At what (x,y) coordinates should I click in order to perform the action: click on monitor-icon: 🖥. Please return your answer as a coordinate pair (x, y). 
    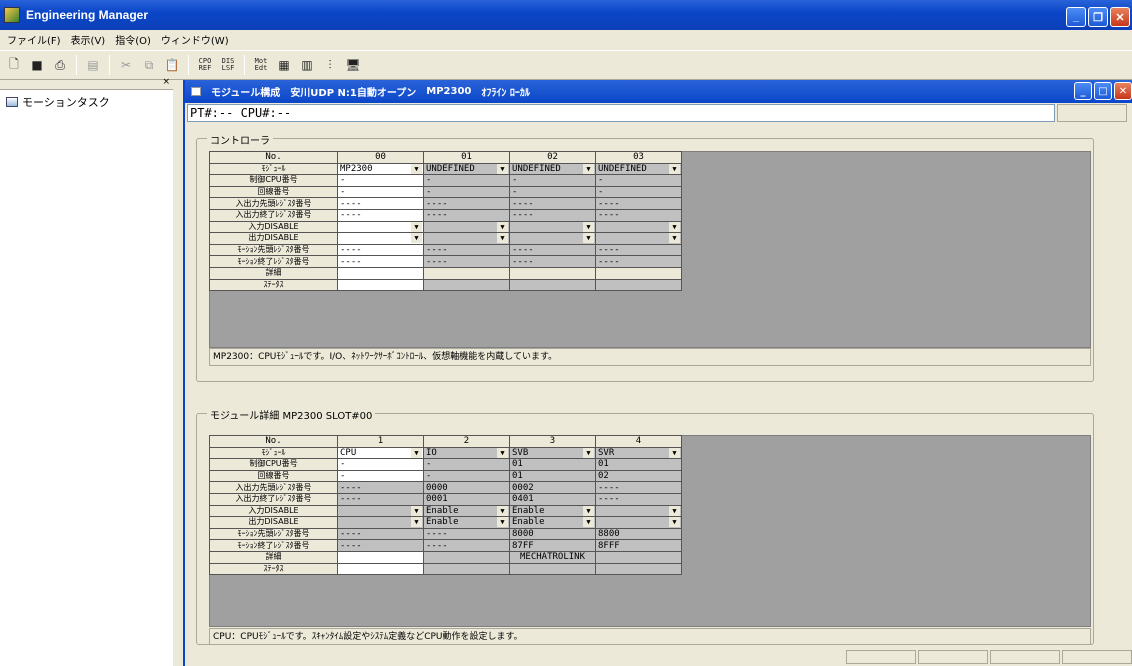
    Looking at the image, I should click on (353, 65).